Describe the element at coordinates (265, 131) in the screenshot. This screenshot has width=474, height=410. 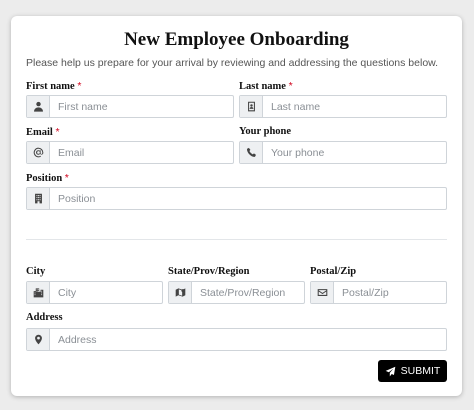
I see `phone-label: Your phone` at that location.